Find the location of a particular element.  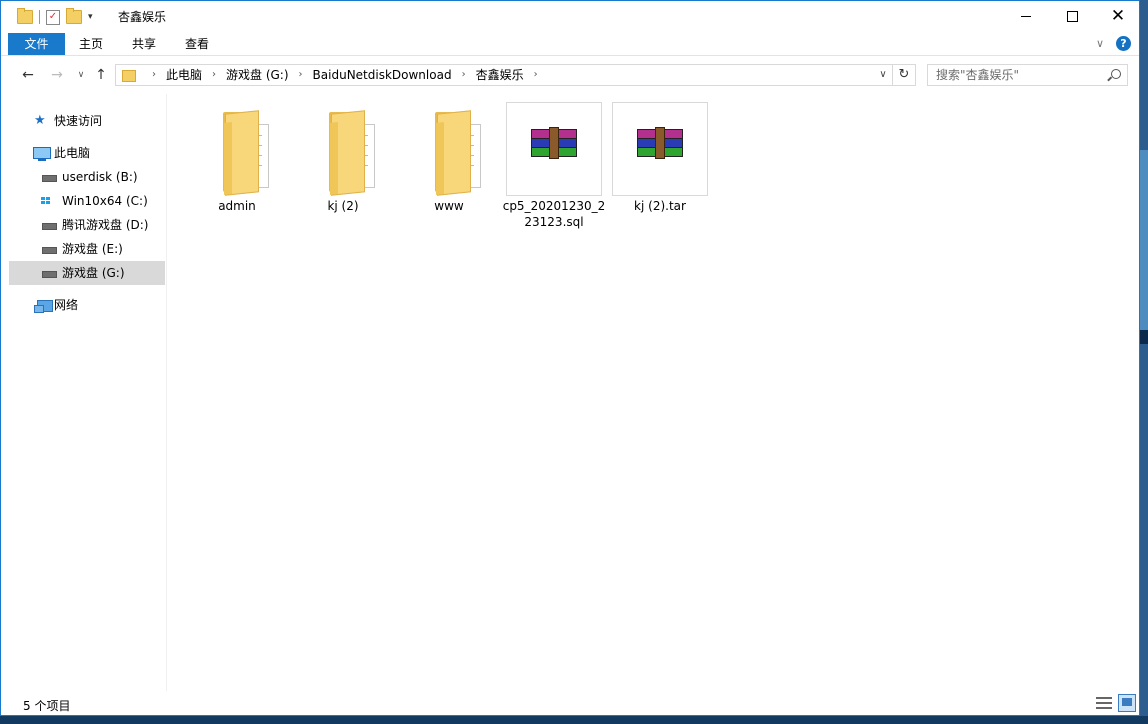

sidebar-item-drive-d: 腾讯游戏盘 (D:) is located at coordinates (87, 225).